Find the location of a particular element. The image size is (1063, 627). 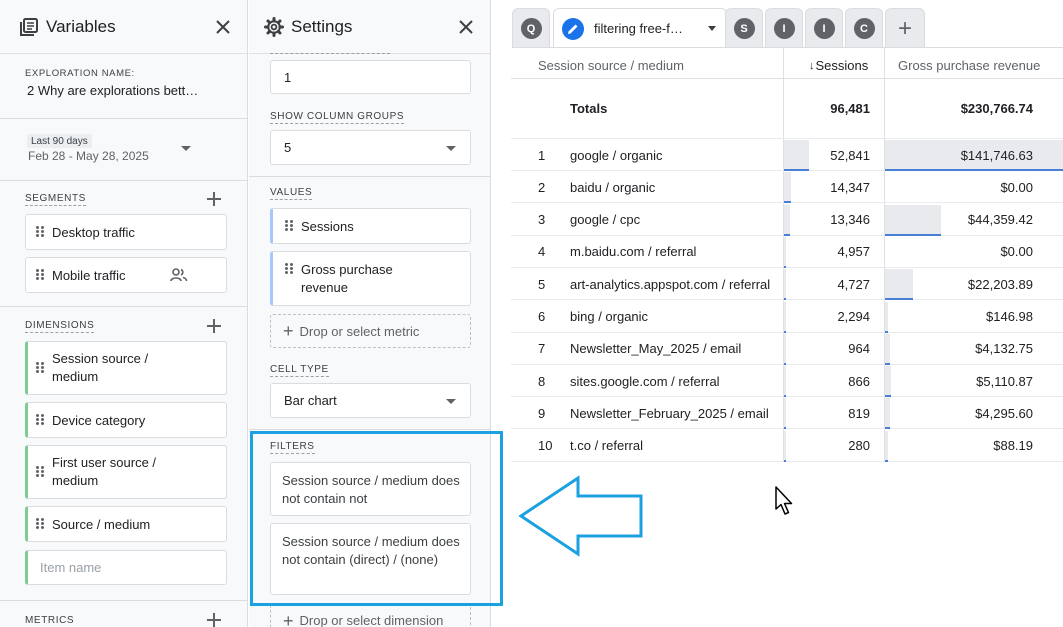

row-source-medium: m.baidu.com / referral is located at coordinates (633, 252).